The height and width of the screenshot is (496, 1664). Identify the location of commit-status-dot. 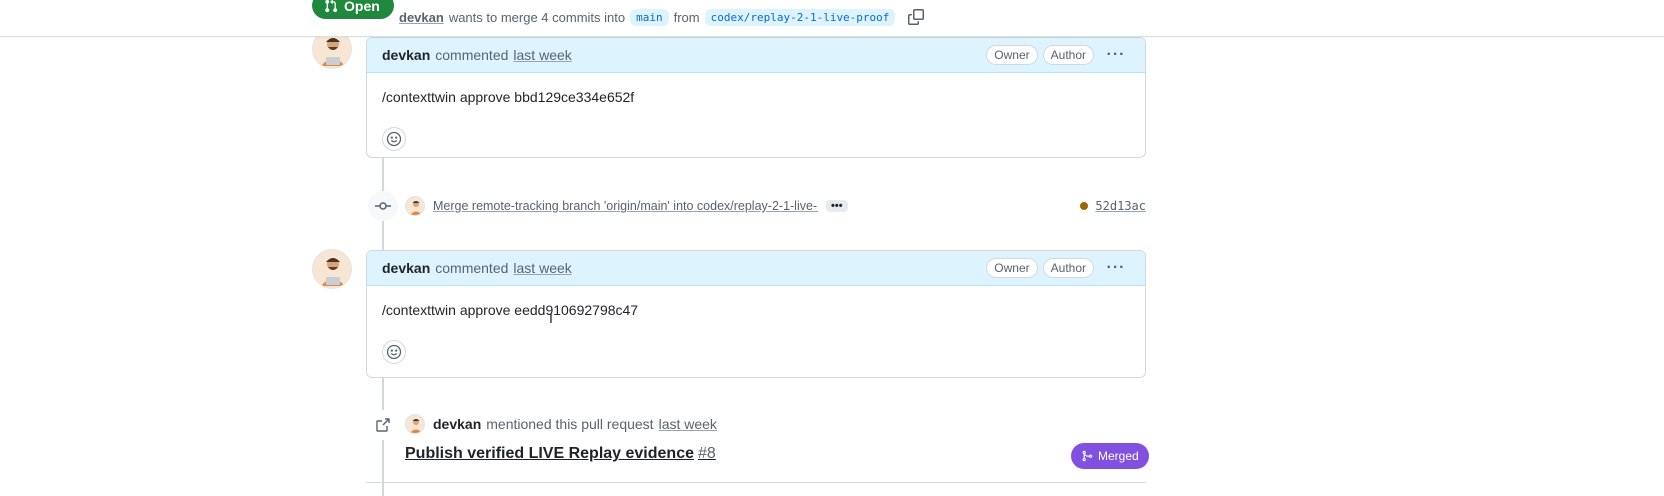
(1084, 206).